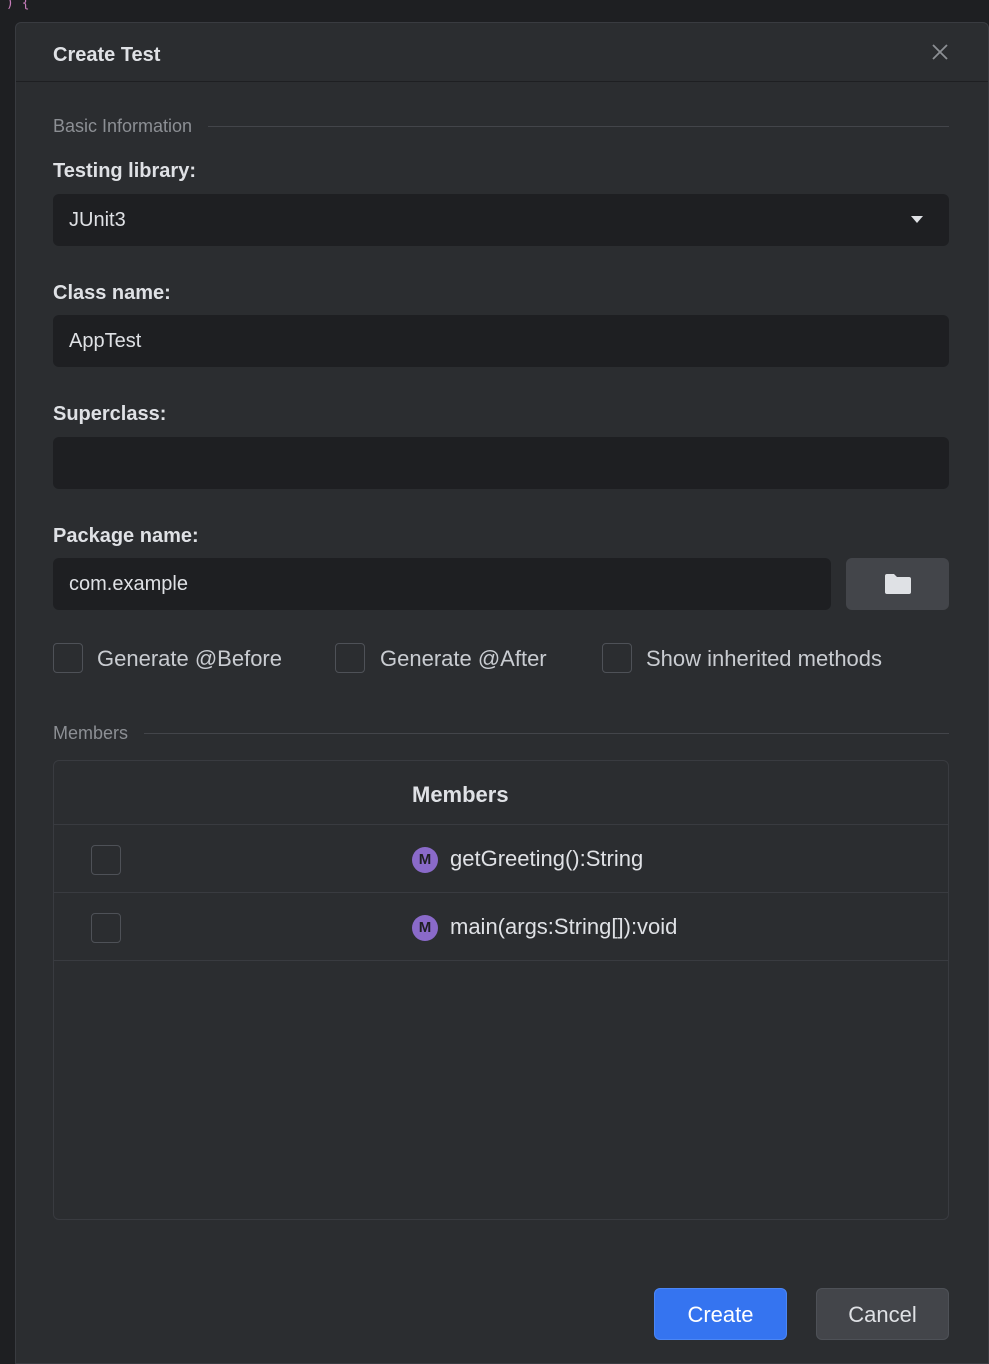 The height and width of the screenshot is (1364, 989). What do you see at coordinates (97, 220) in the screenshot?
I see `testing-library-value: JUnit3` at bounding box center [97, 220].